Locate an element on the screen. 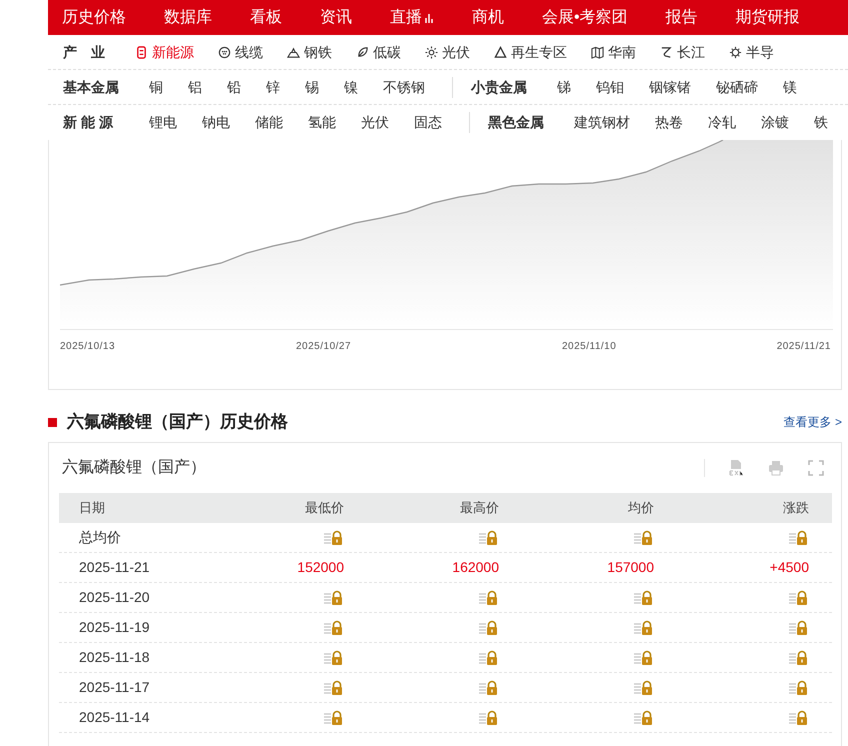 Image resolution: width=848 pixels, height=746 pixels. category-link: 铅 is located at coordinates (234, 87).